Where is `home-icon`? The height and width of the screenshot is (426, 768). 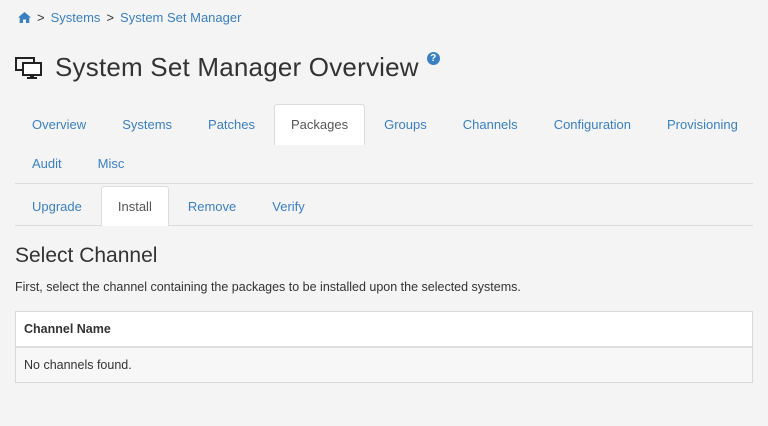
home-icon is located at coordinates (24, 17).